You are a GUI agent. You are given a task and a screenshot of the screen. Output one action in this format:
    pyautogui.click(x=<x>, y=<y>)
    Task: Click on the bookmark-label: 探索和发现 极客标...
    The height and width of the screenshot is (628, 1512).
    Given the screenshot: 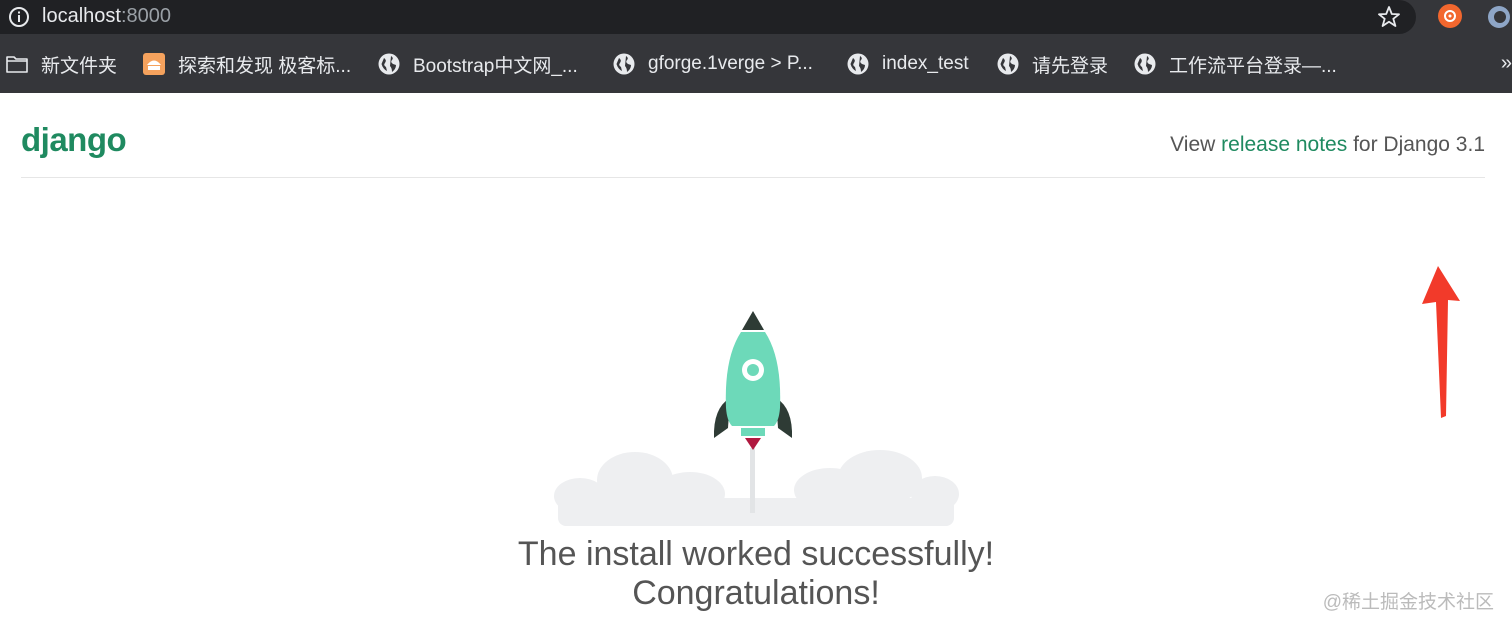 What is the action you would take?
    pyautogui.click(x=265, y=66)
    